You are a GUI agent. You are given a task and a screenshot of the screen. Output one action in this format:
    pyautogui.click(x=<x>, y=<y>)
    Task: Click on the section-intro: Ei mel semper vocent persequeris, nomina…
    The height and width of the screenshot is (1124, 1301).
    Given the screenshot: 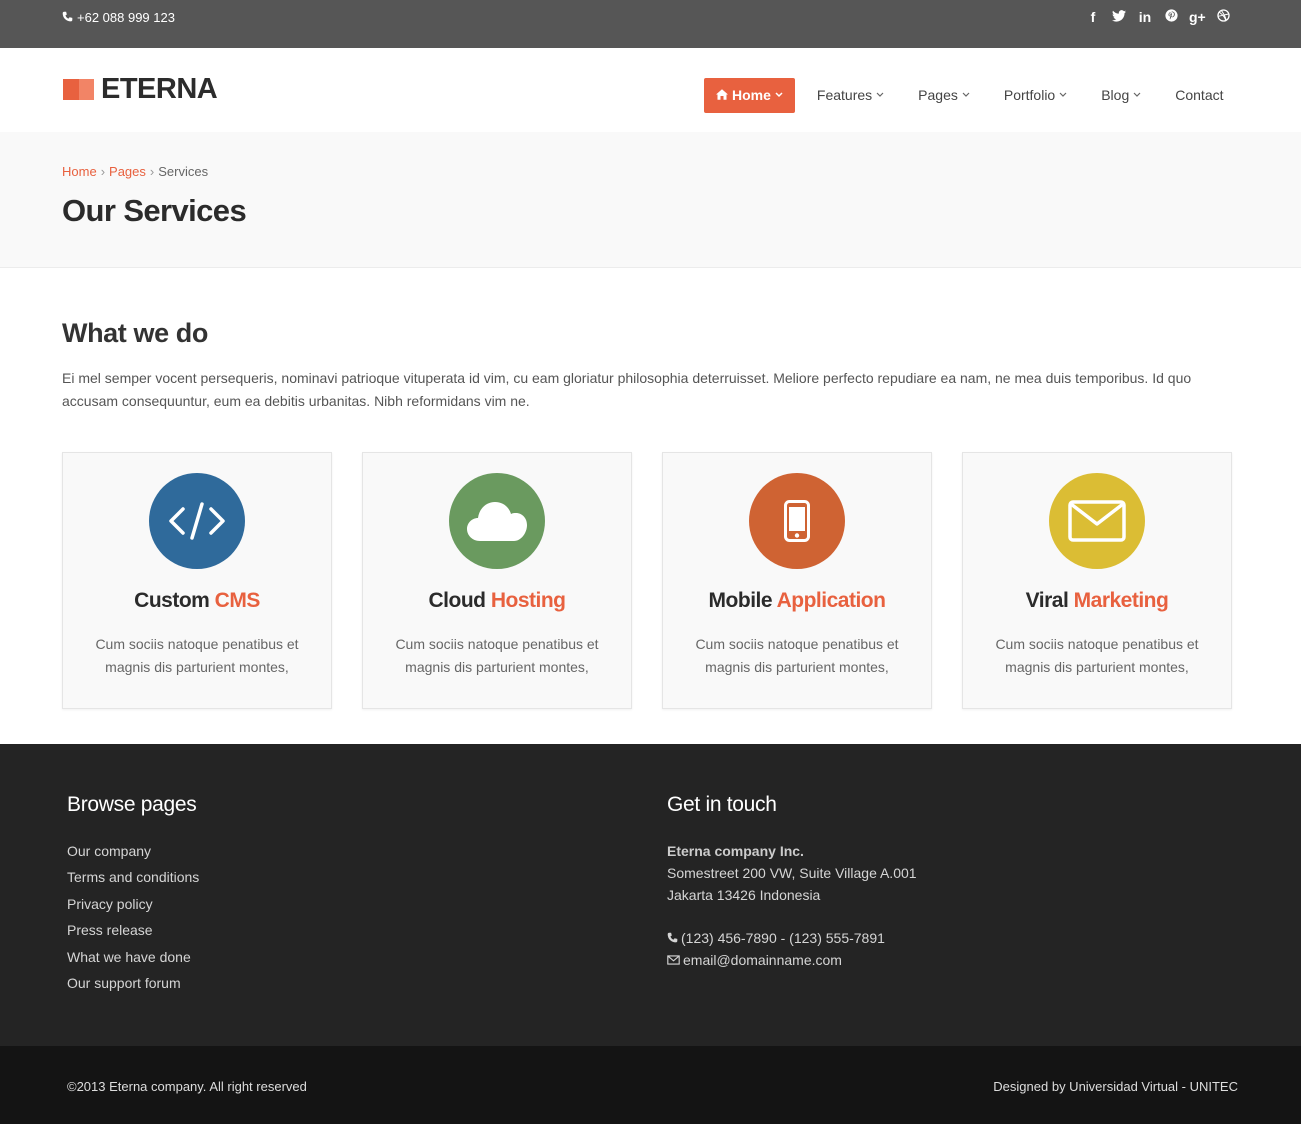 What is the action you would take?
    pyautogui.click(x=627, y=389)
    